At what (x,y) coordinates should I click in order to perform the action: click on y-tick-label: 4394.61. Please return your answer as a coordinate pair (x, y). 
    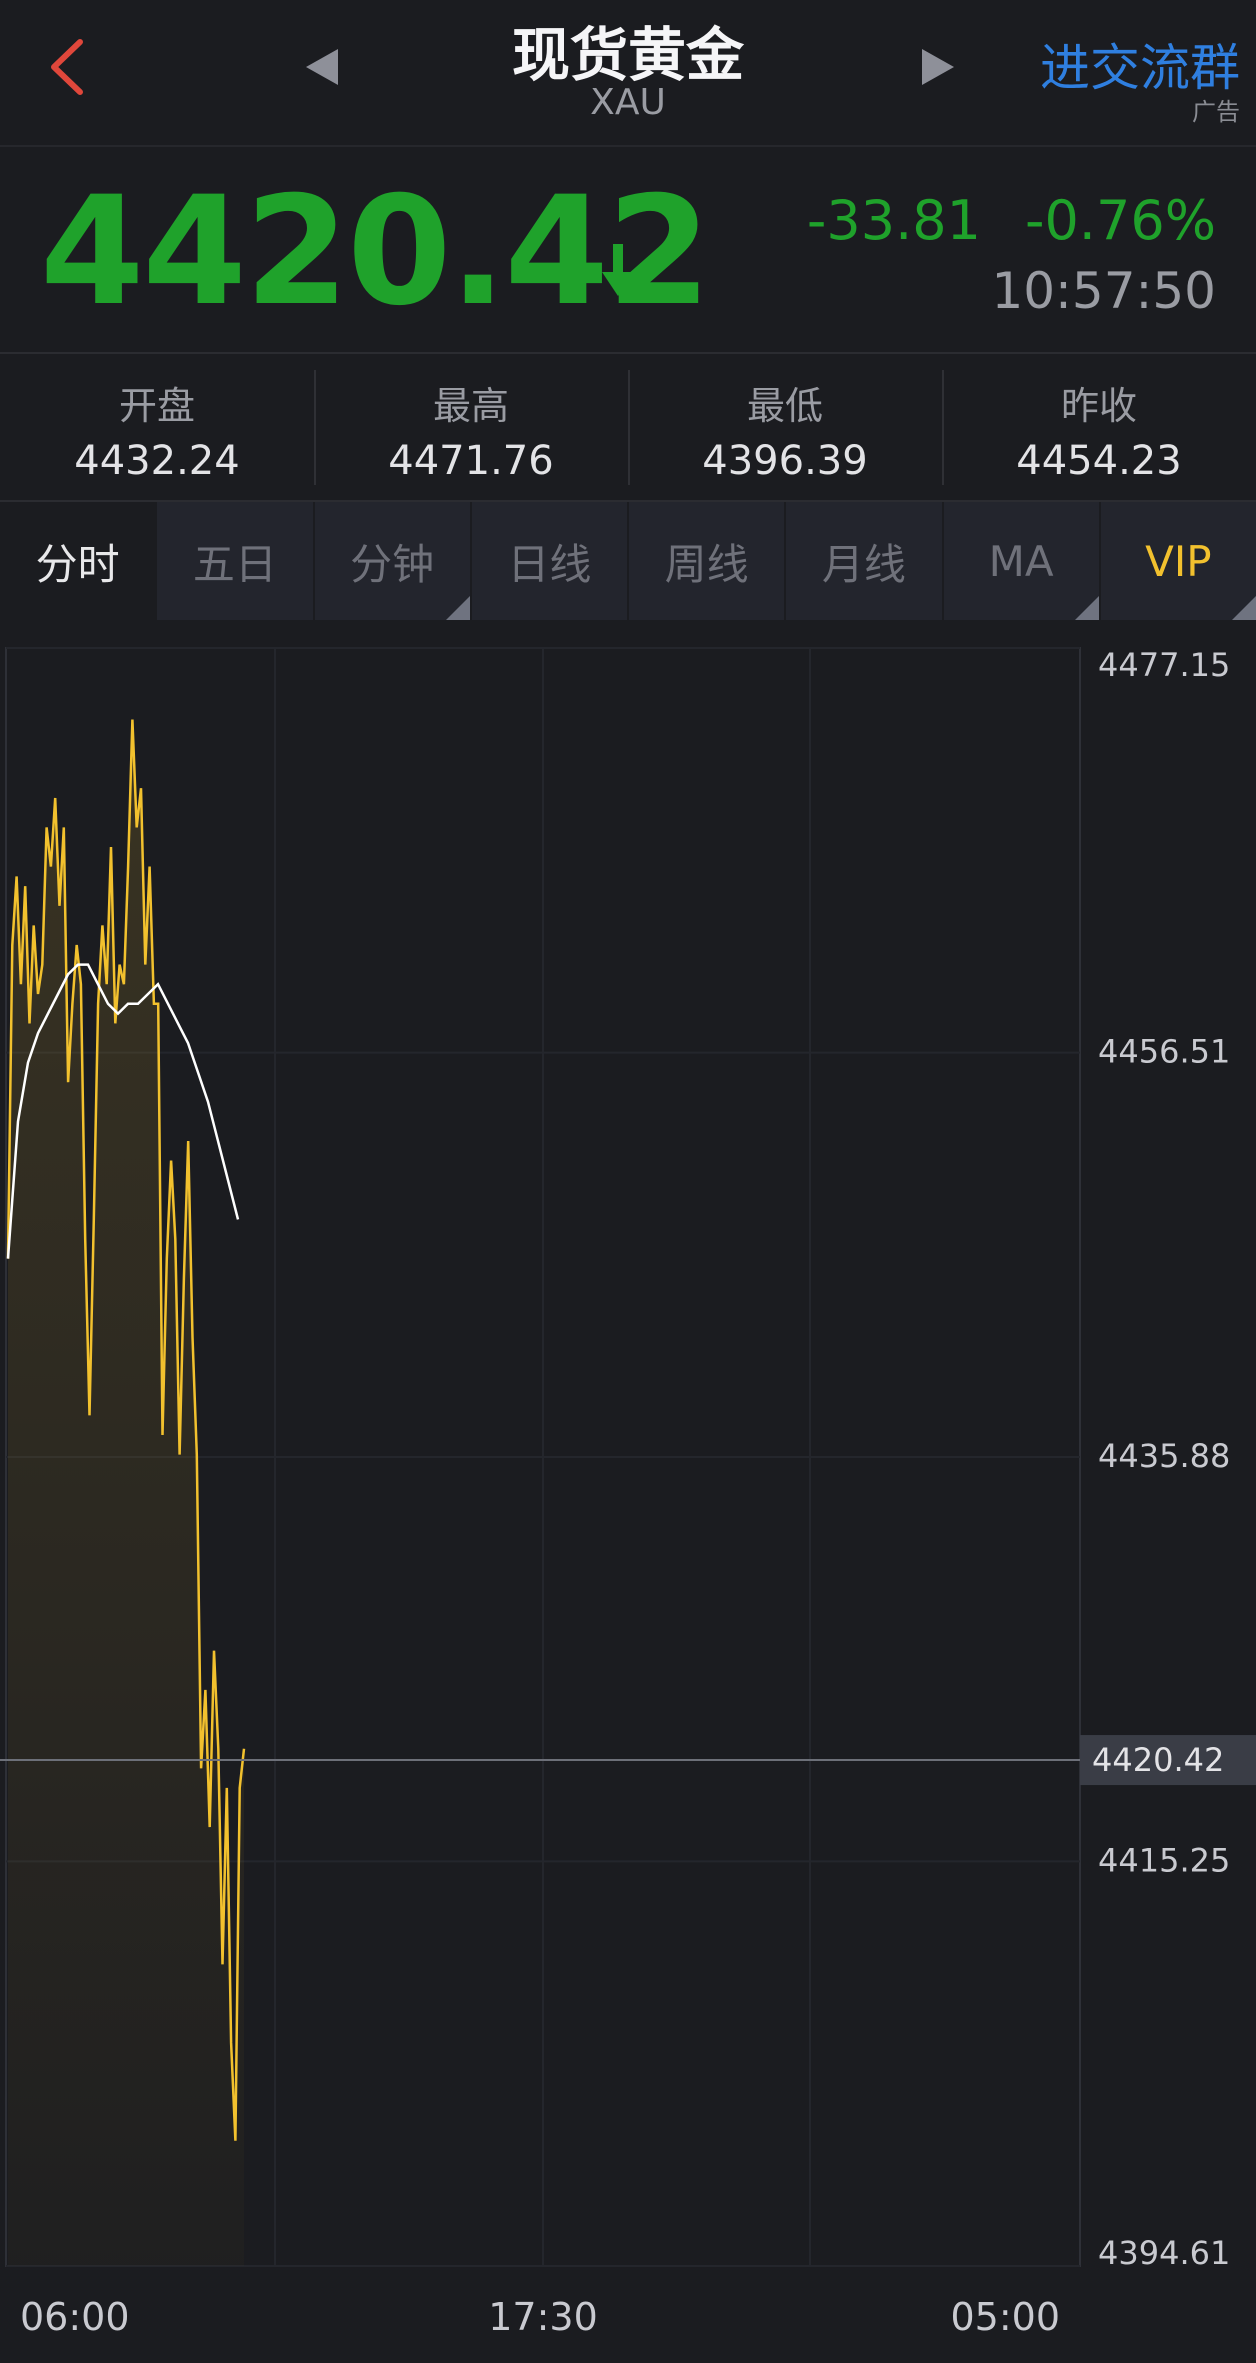
    Looking at the image, I should click on (1164, 2253).